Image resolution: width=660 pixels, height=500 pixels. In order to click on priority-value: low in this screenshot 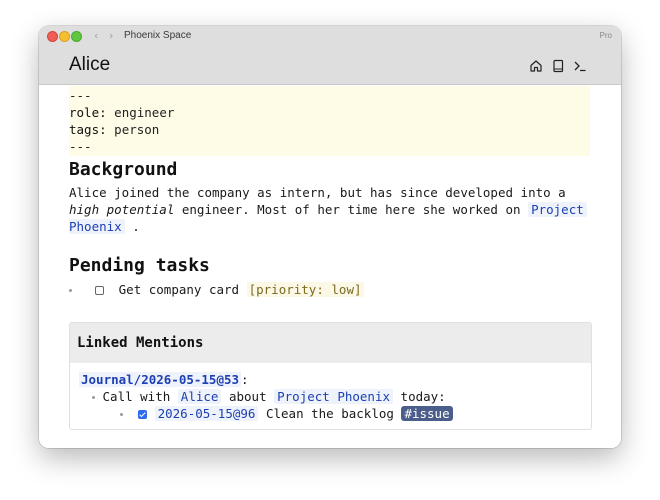, I will do `click(342, 289)`.